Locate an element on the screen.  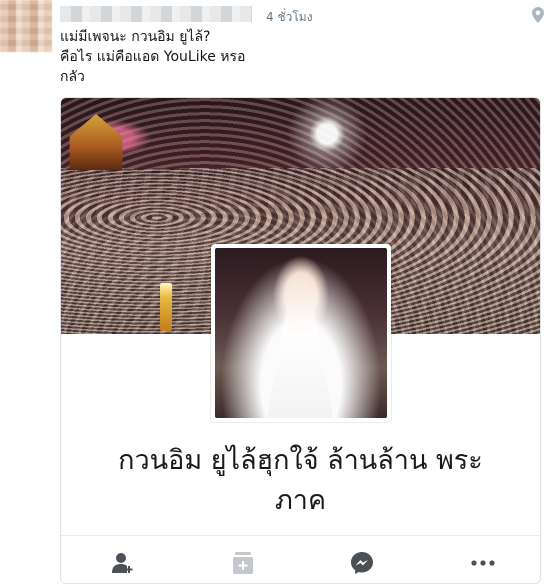
profile-photo is located at coordinates (301, 333).